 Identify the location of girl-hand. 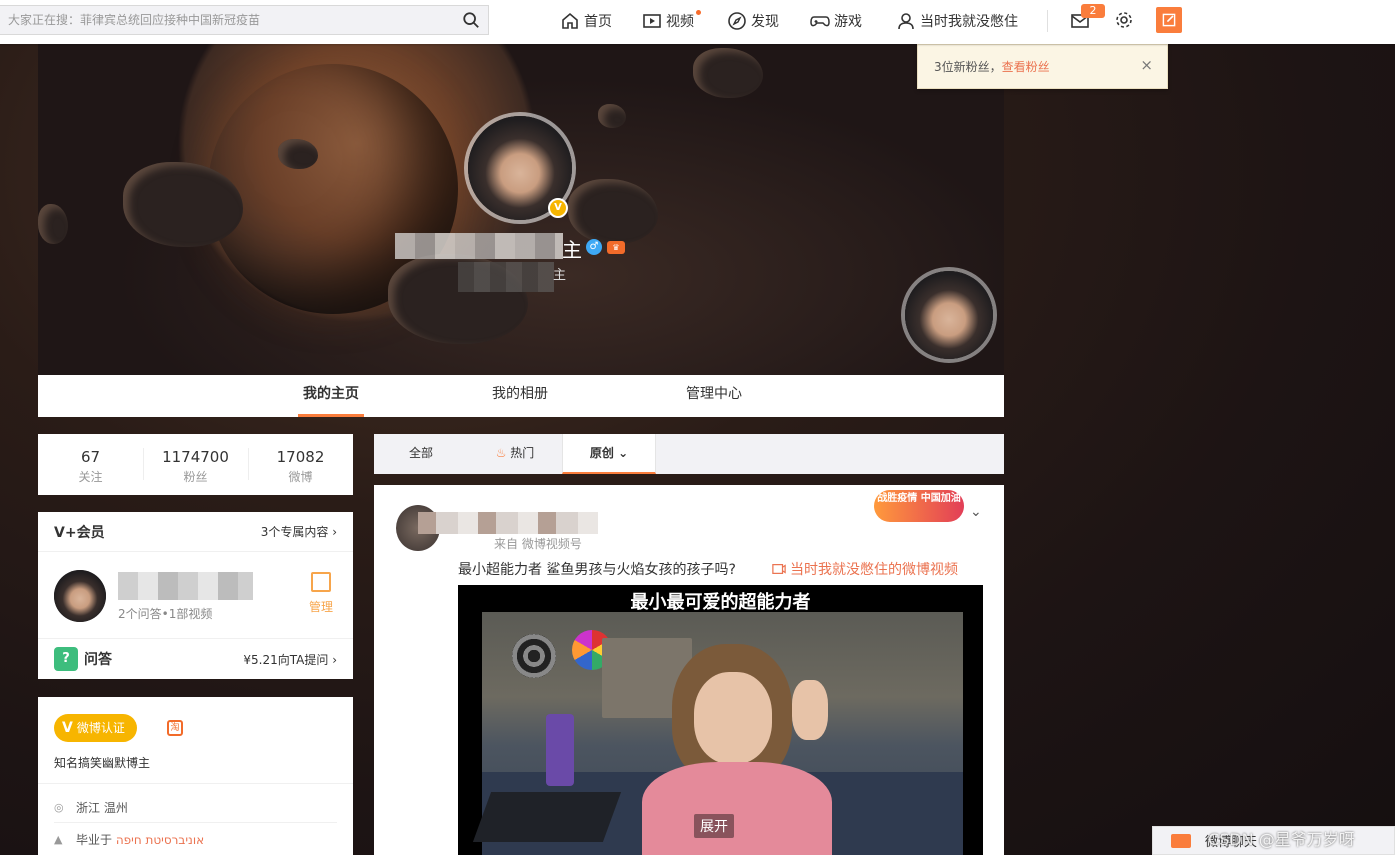
(810, 710).